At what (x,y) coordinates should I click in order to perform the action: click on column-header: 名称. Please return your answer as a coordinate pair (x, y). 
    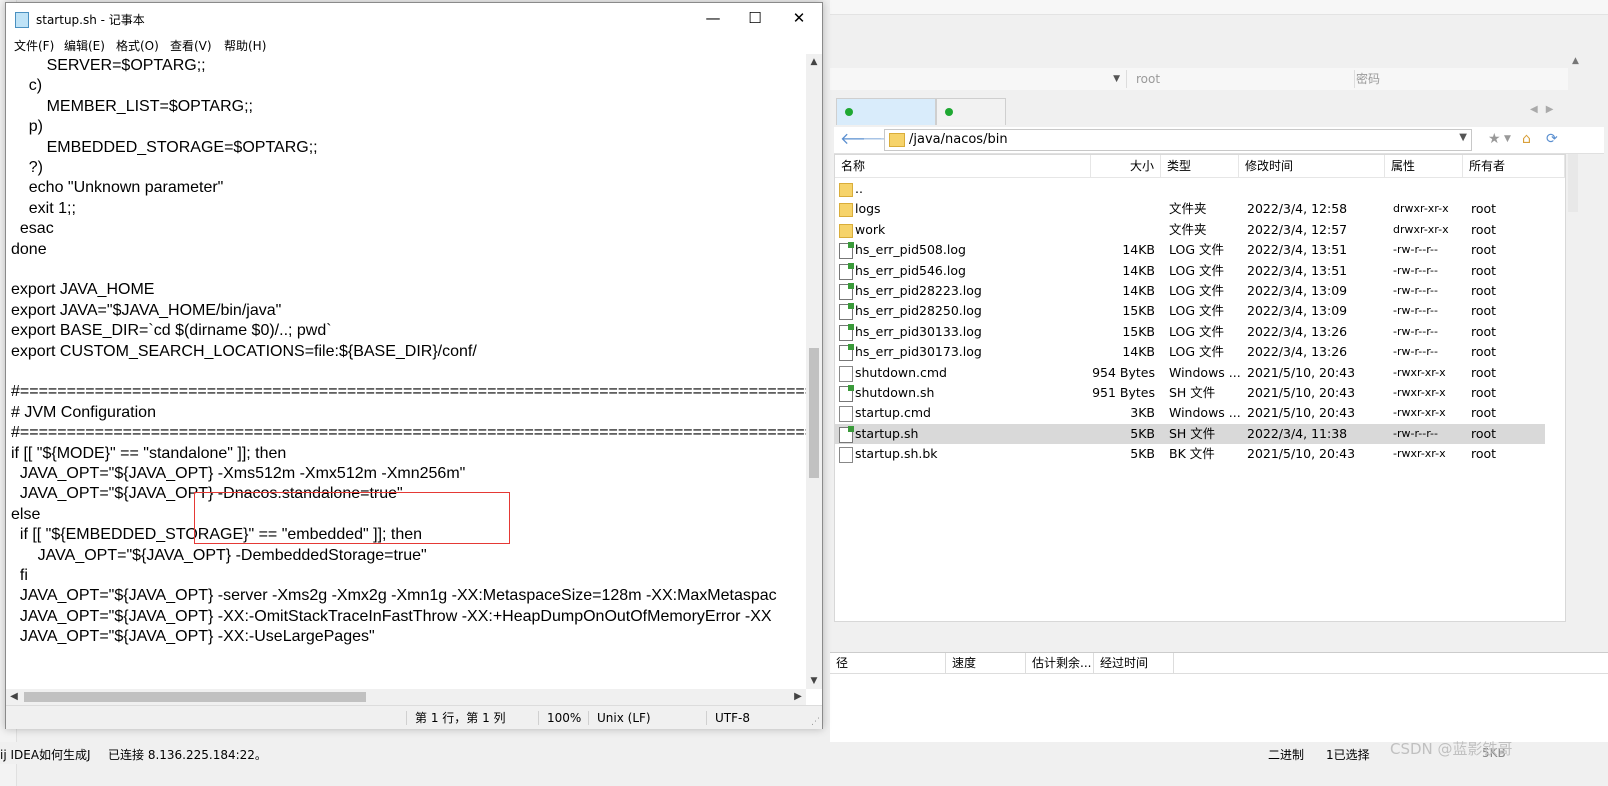
    Looking at the image, I should click on (963, 166).